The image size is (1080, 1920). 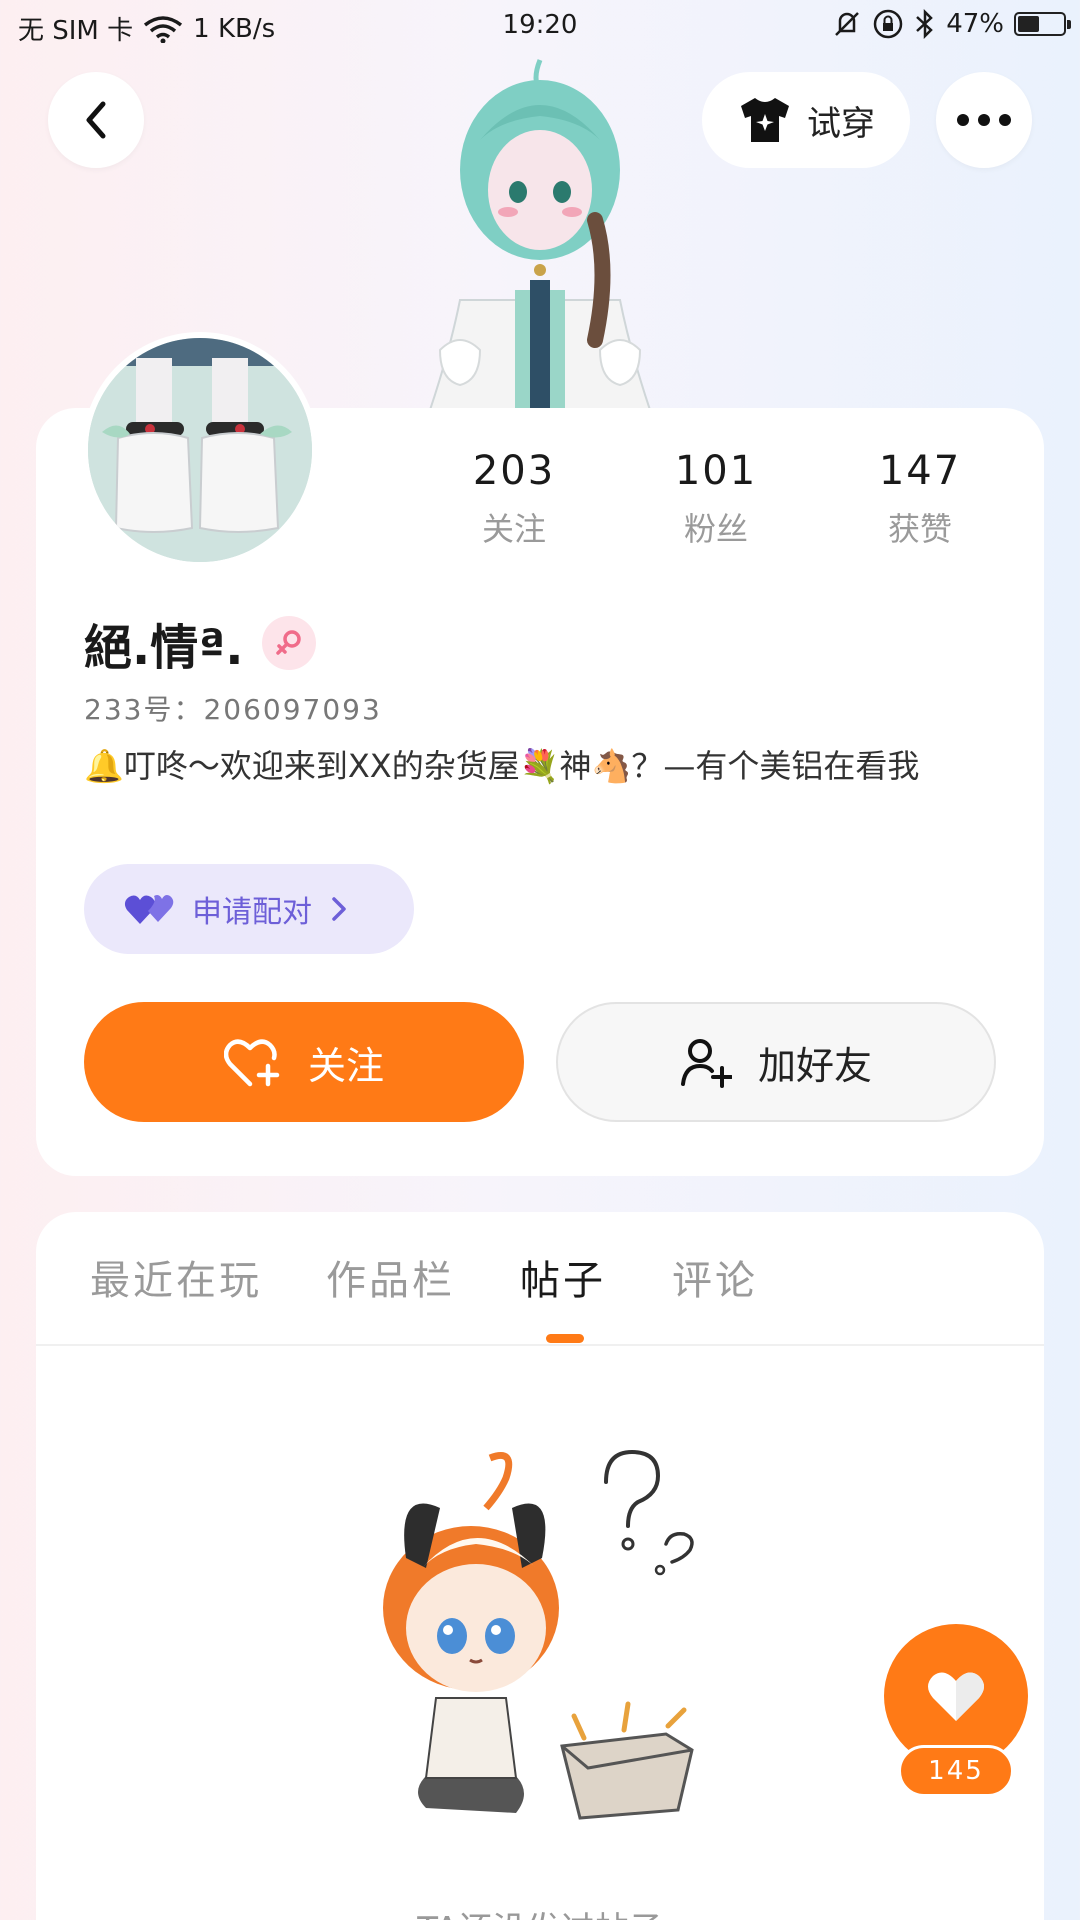 What do you see at coordinates (716, 499) in the screenshot?
I see `stat-followers: 101 粉丝` at bounding box center [716, 499].